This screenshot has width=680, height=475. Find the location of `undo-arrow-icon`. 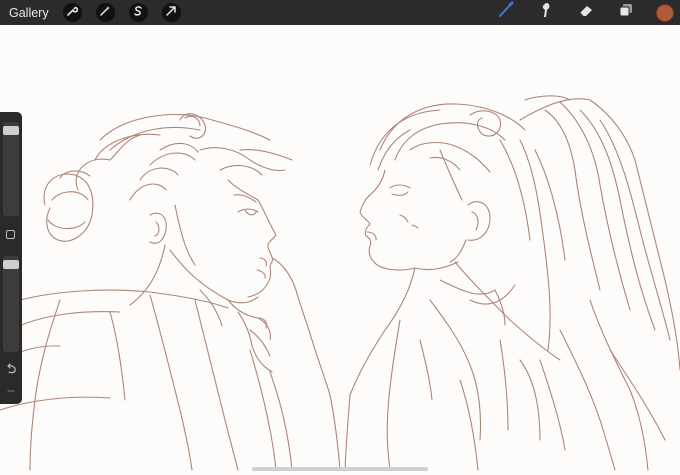

undo-arrow-icon is located at coordinates (11, 370).